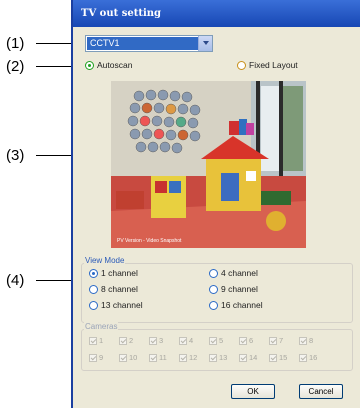 This screenshot has width=360, height=408. Describe the element at coordinates (101, 326) in the screenshot. I see `cameras-label: Cameras` at that location.